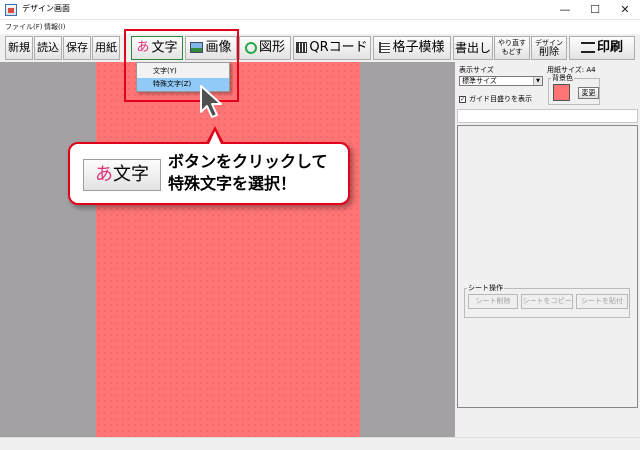 The width and height of the screenshot is (640, 450). Describe the element at coordinates (602, 301) in the screenshot. I see `paste-sheet-button: シートを貼付` at that location.